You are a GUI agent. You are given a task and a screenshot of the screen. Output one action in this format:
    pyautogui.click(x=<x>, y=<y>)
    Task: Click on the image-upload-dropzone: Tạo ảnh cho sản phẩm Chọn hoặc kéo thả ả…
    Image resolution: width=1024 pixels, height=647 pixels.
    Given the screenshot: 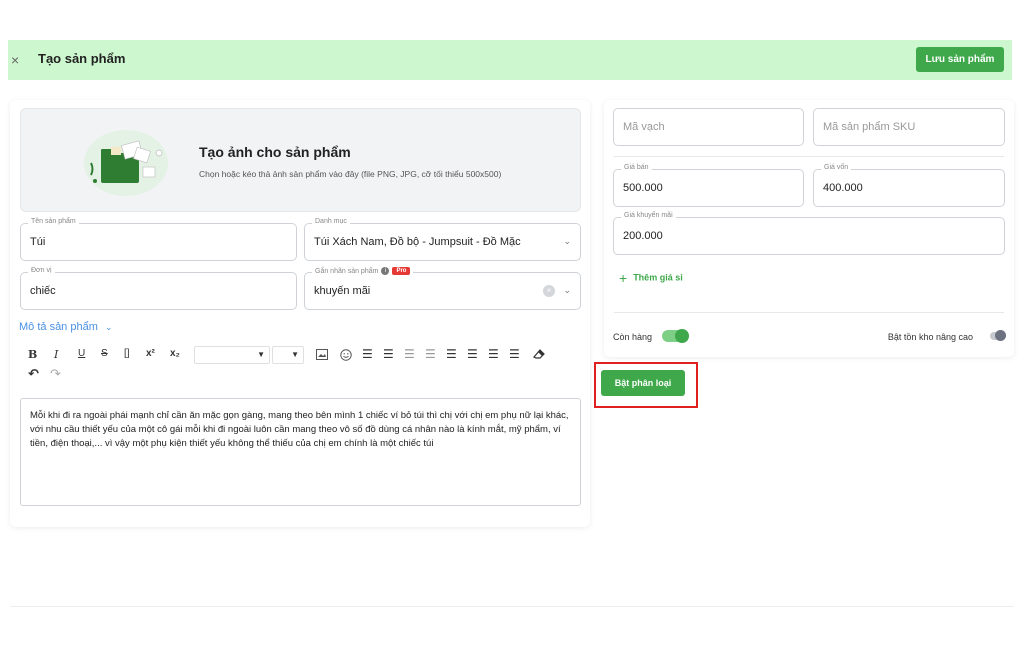 What is the action you would take?
    pyautogui.click(x=300, y=160)
    